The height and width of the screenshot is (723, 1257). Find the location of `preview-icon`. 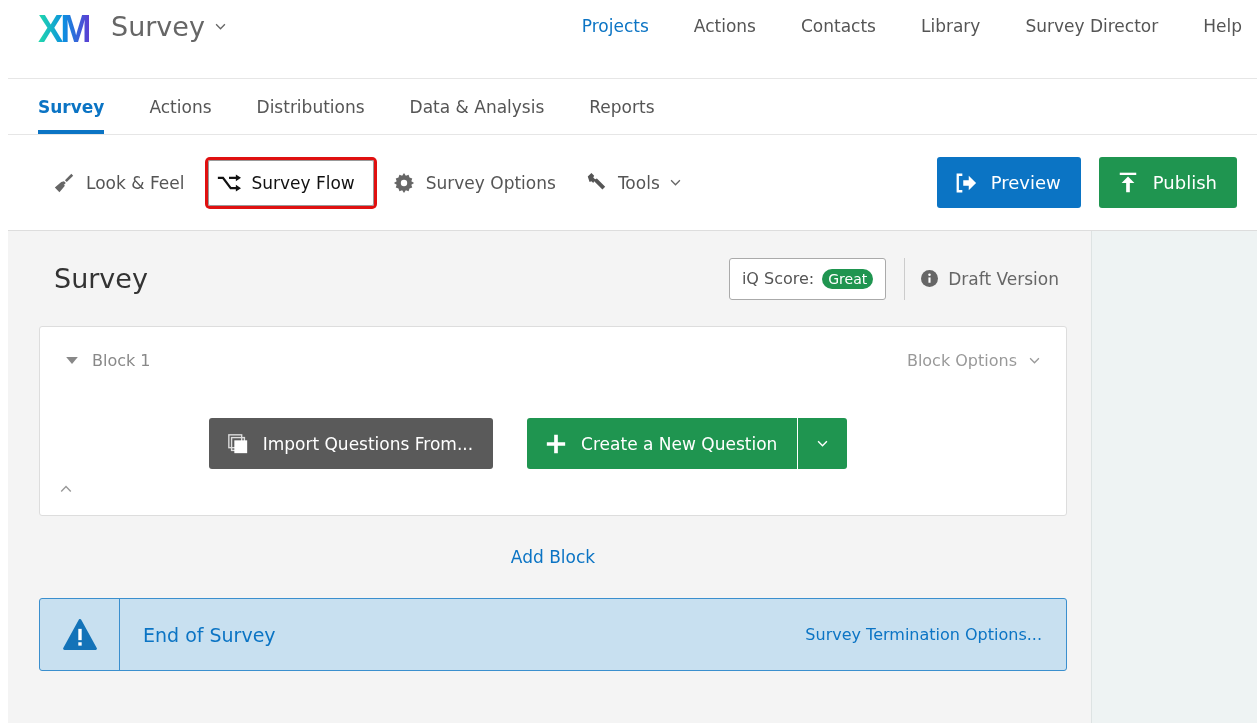

preview-icon is located at coordinates (965, 182).